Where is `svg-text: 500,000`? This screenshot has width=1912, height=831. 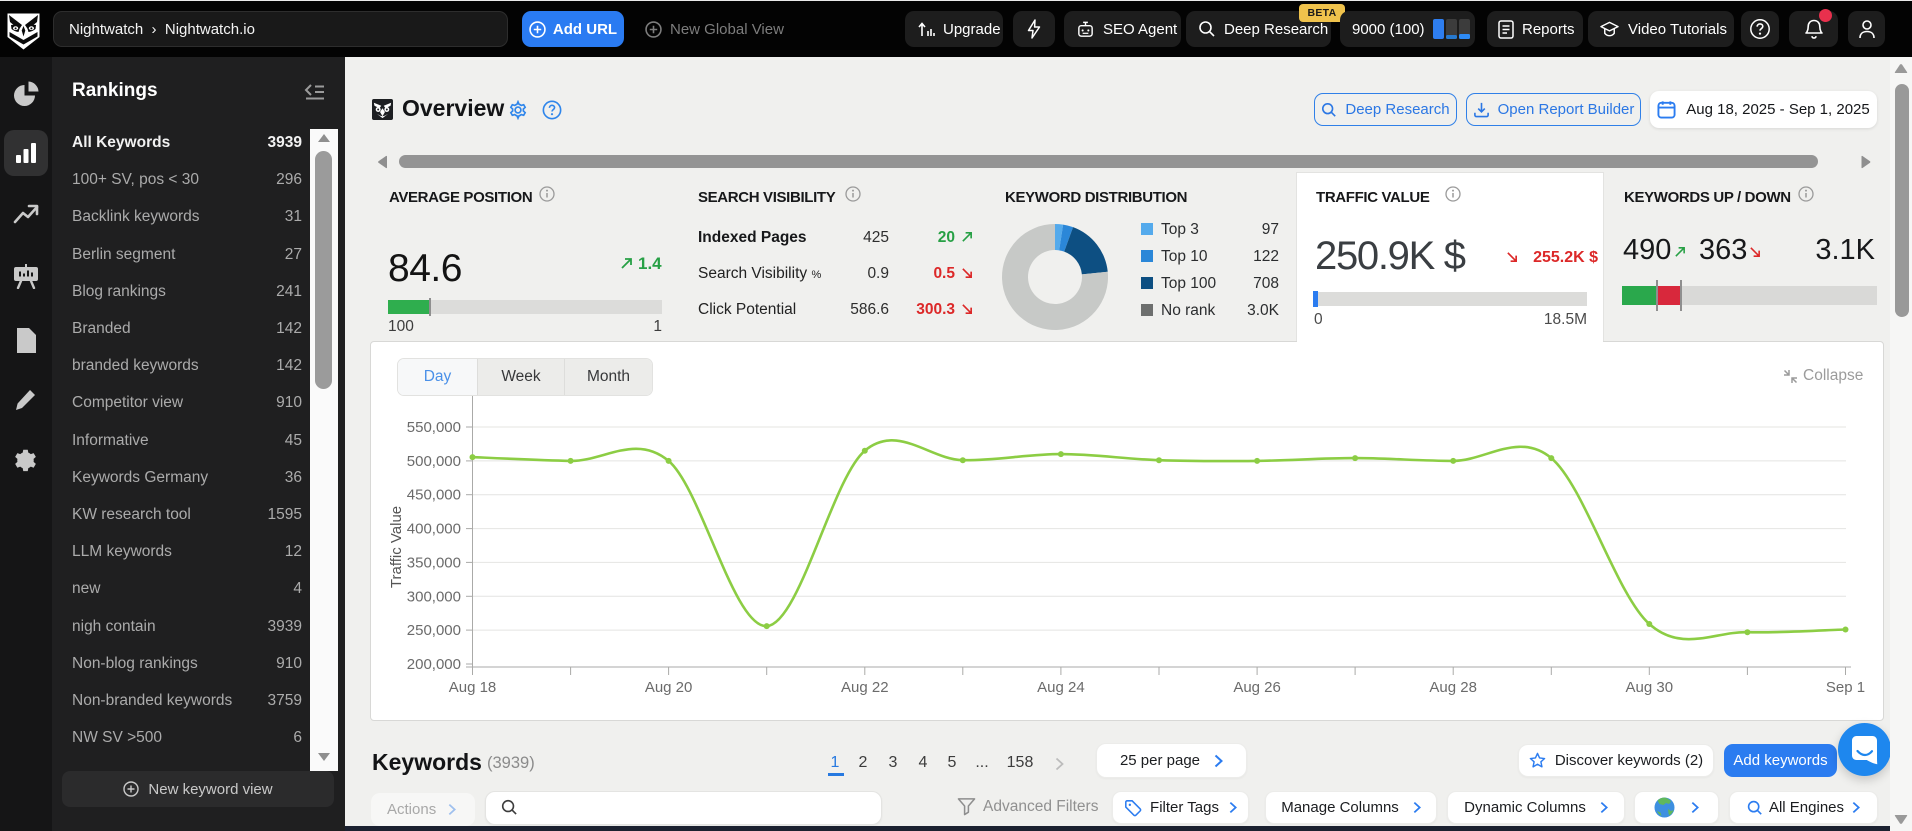
svg-text: 500,000 is located at coordinates (434, 461).